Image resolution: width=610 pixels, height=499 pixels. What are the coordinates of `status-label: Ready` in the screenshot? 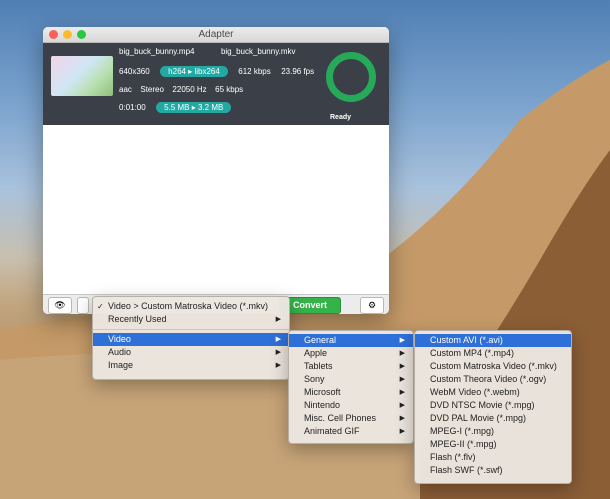 It's located at (341, 117).